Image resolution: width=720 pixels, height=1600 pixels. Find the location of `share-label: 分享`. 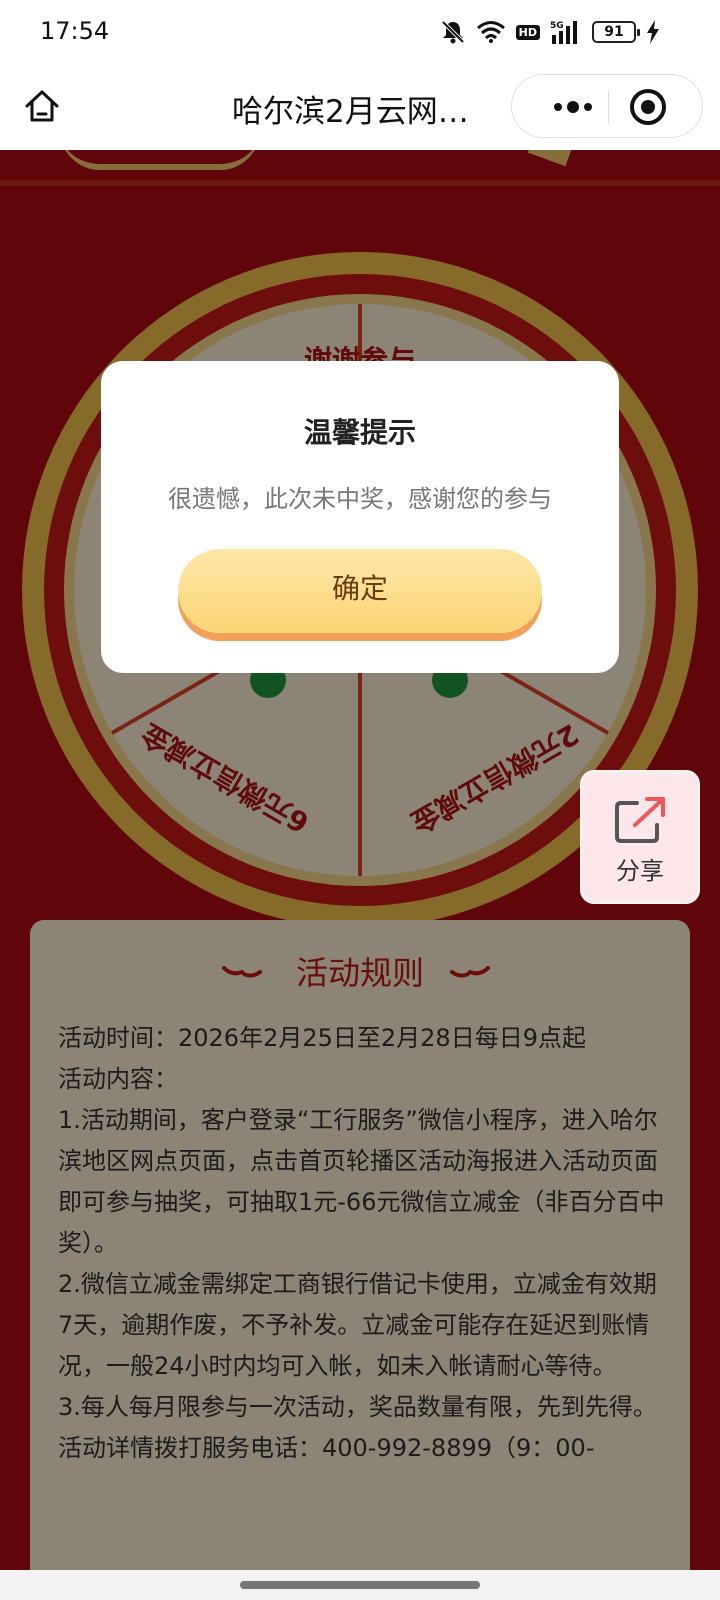

share-label: 分享 is located at coordinates (640, 871).